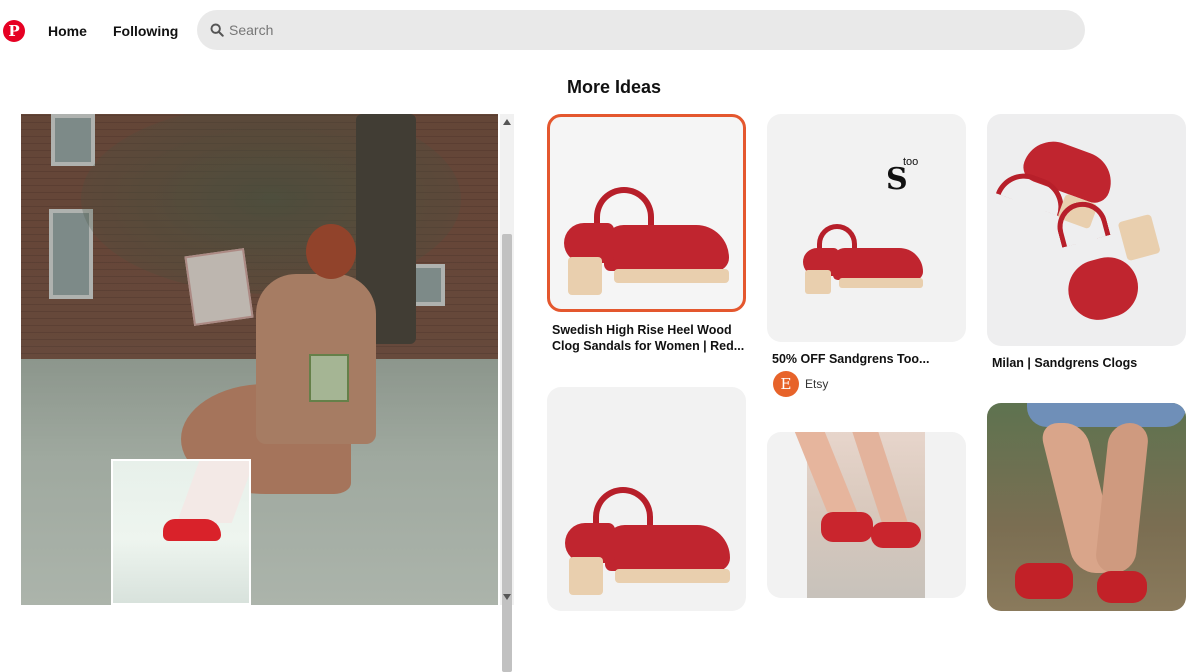 The width and height of the screenshot is (1200, 672). I want to click on sandgrens-too-logo-text: too, so click(911, 162).